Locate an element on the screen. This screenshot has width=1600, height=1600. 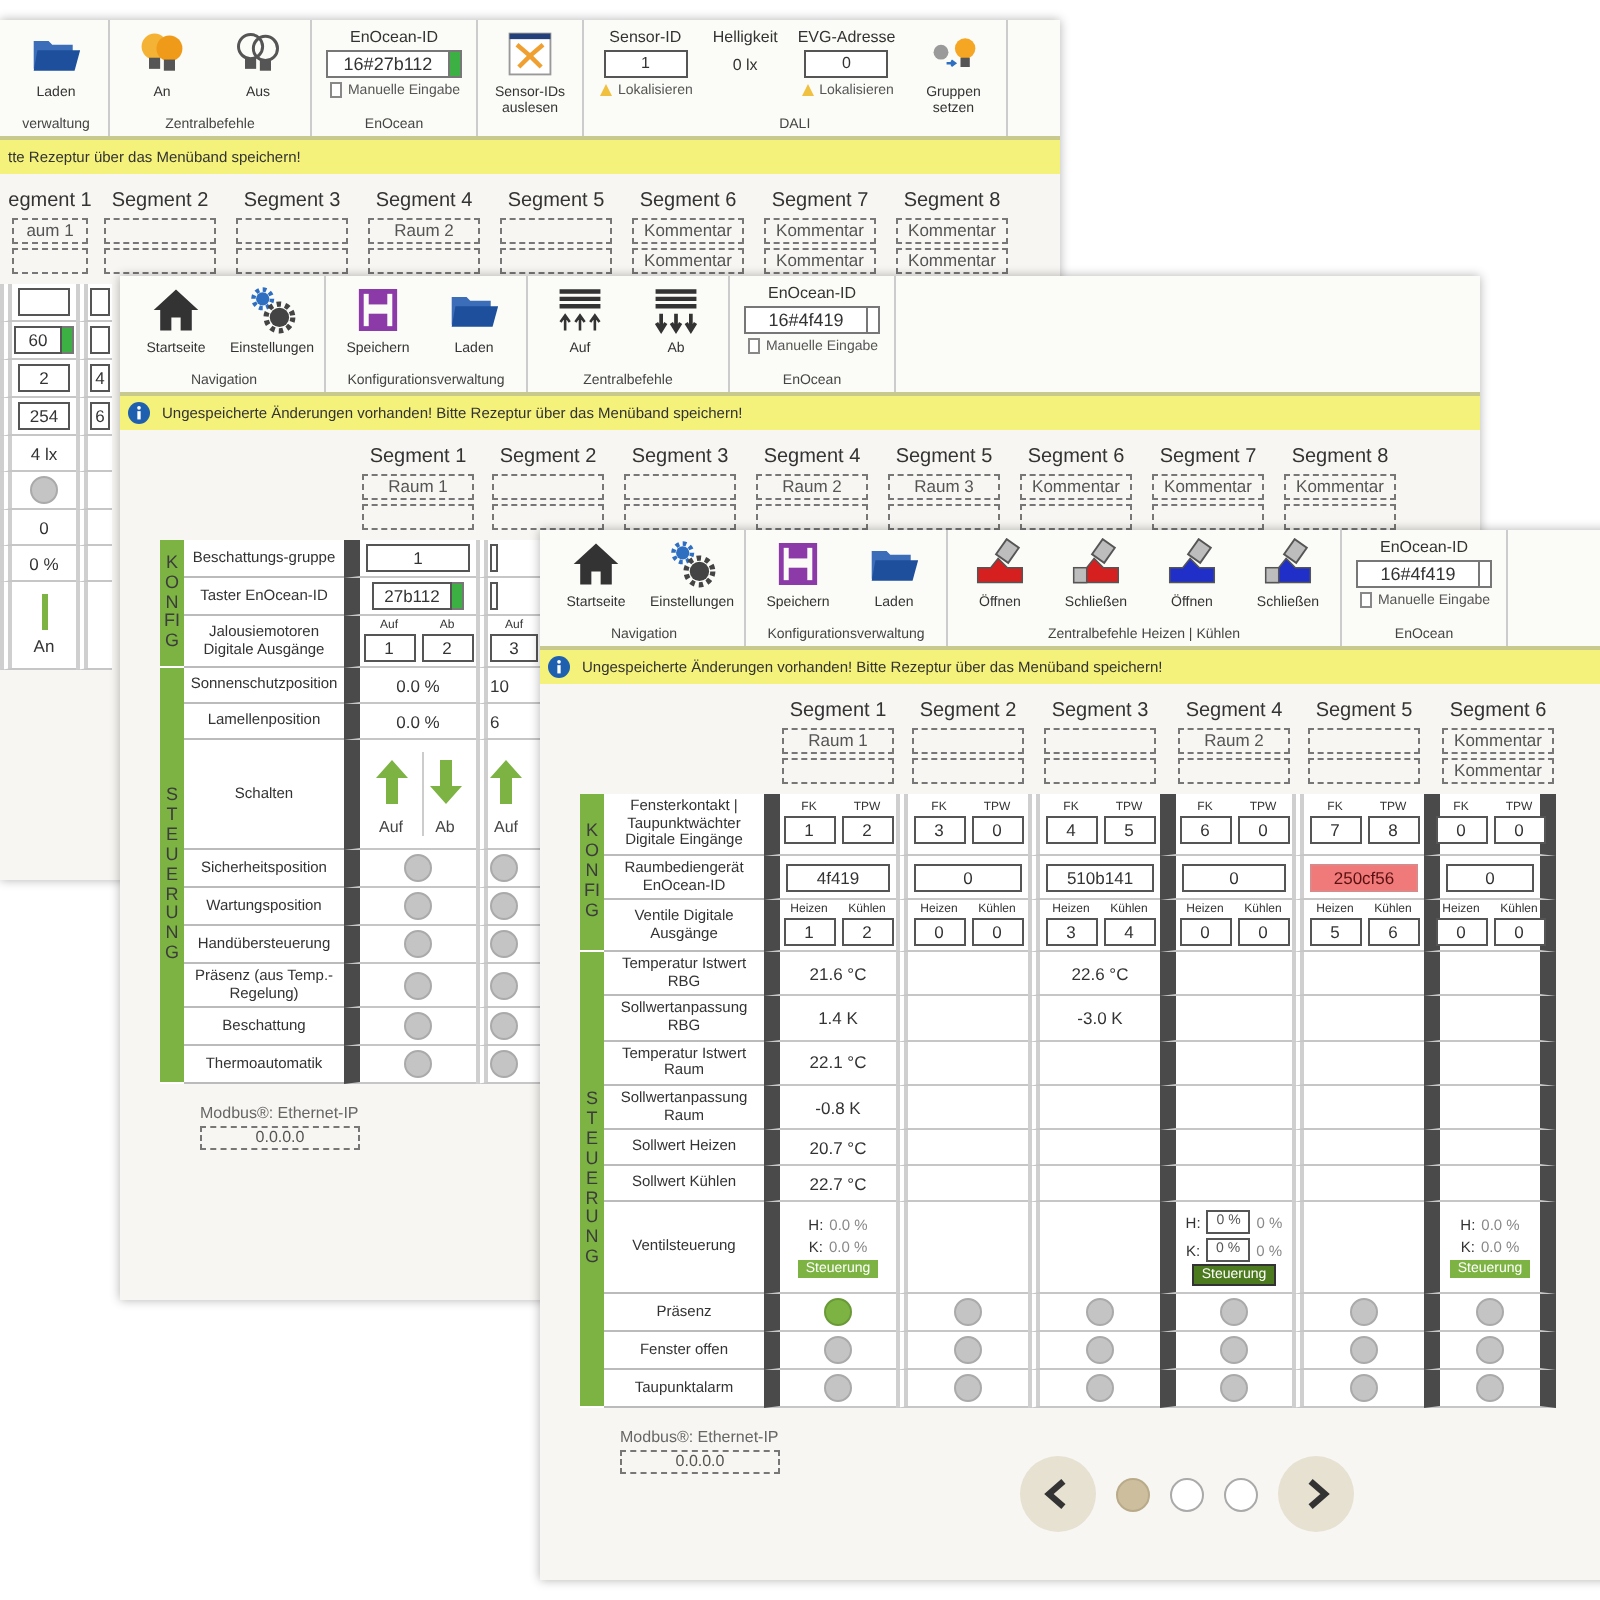
switch-bar is located at coordinates (44, 612).